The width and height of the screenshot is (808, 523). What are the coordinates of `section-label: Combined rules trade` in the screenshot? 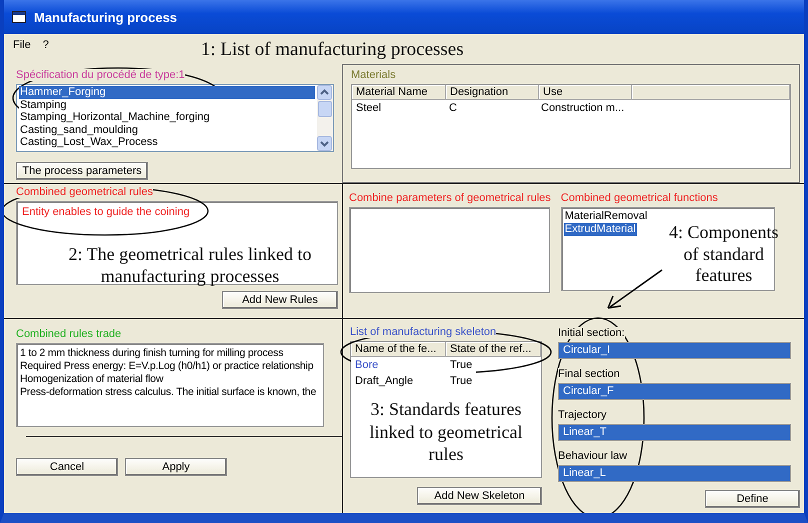 It's located at (69, 334).